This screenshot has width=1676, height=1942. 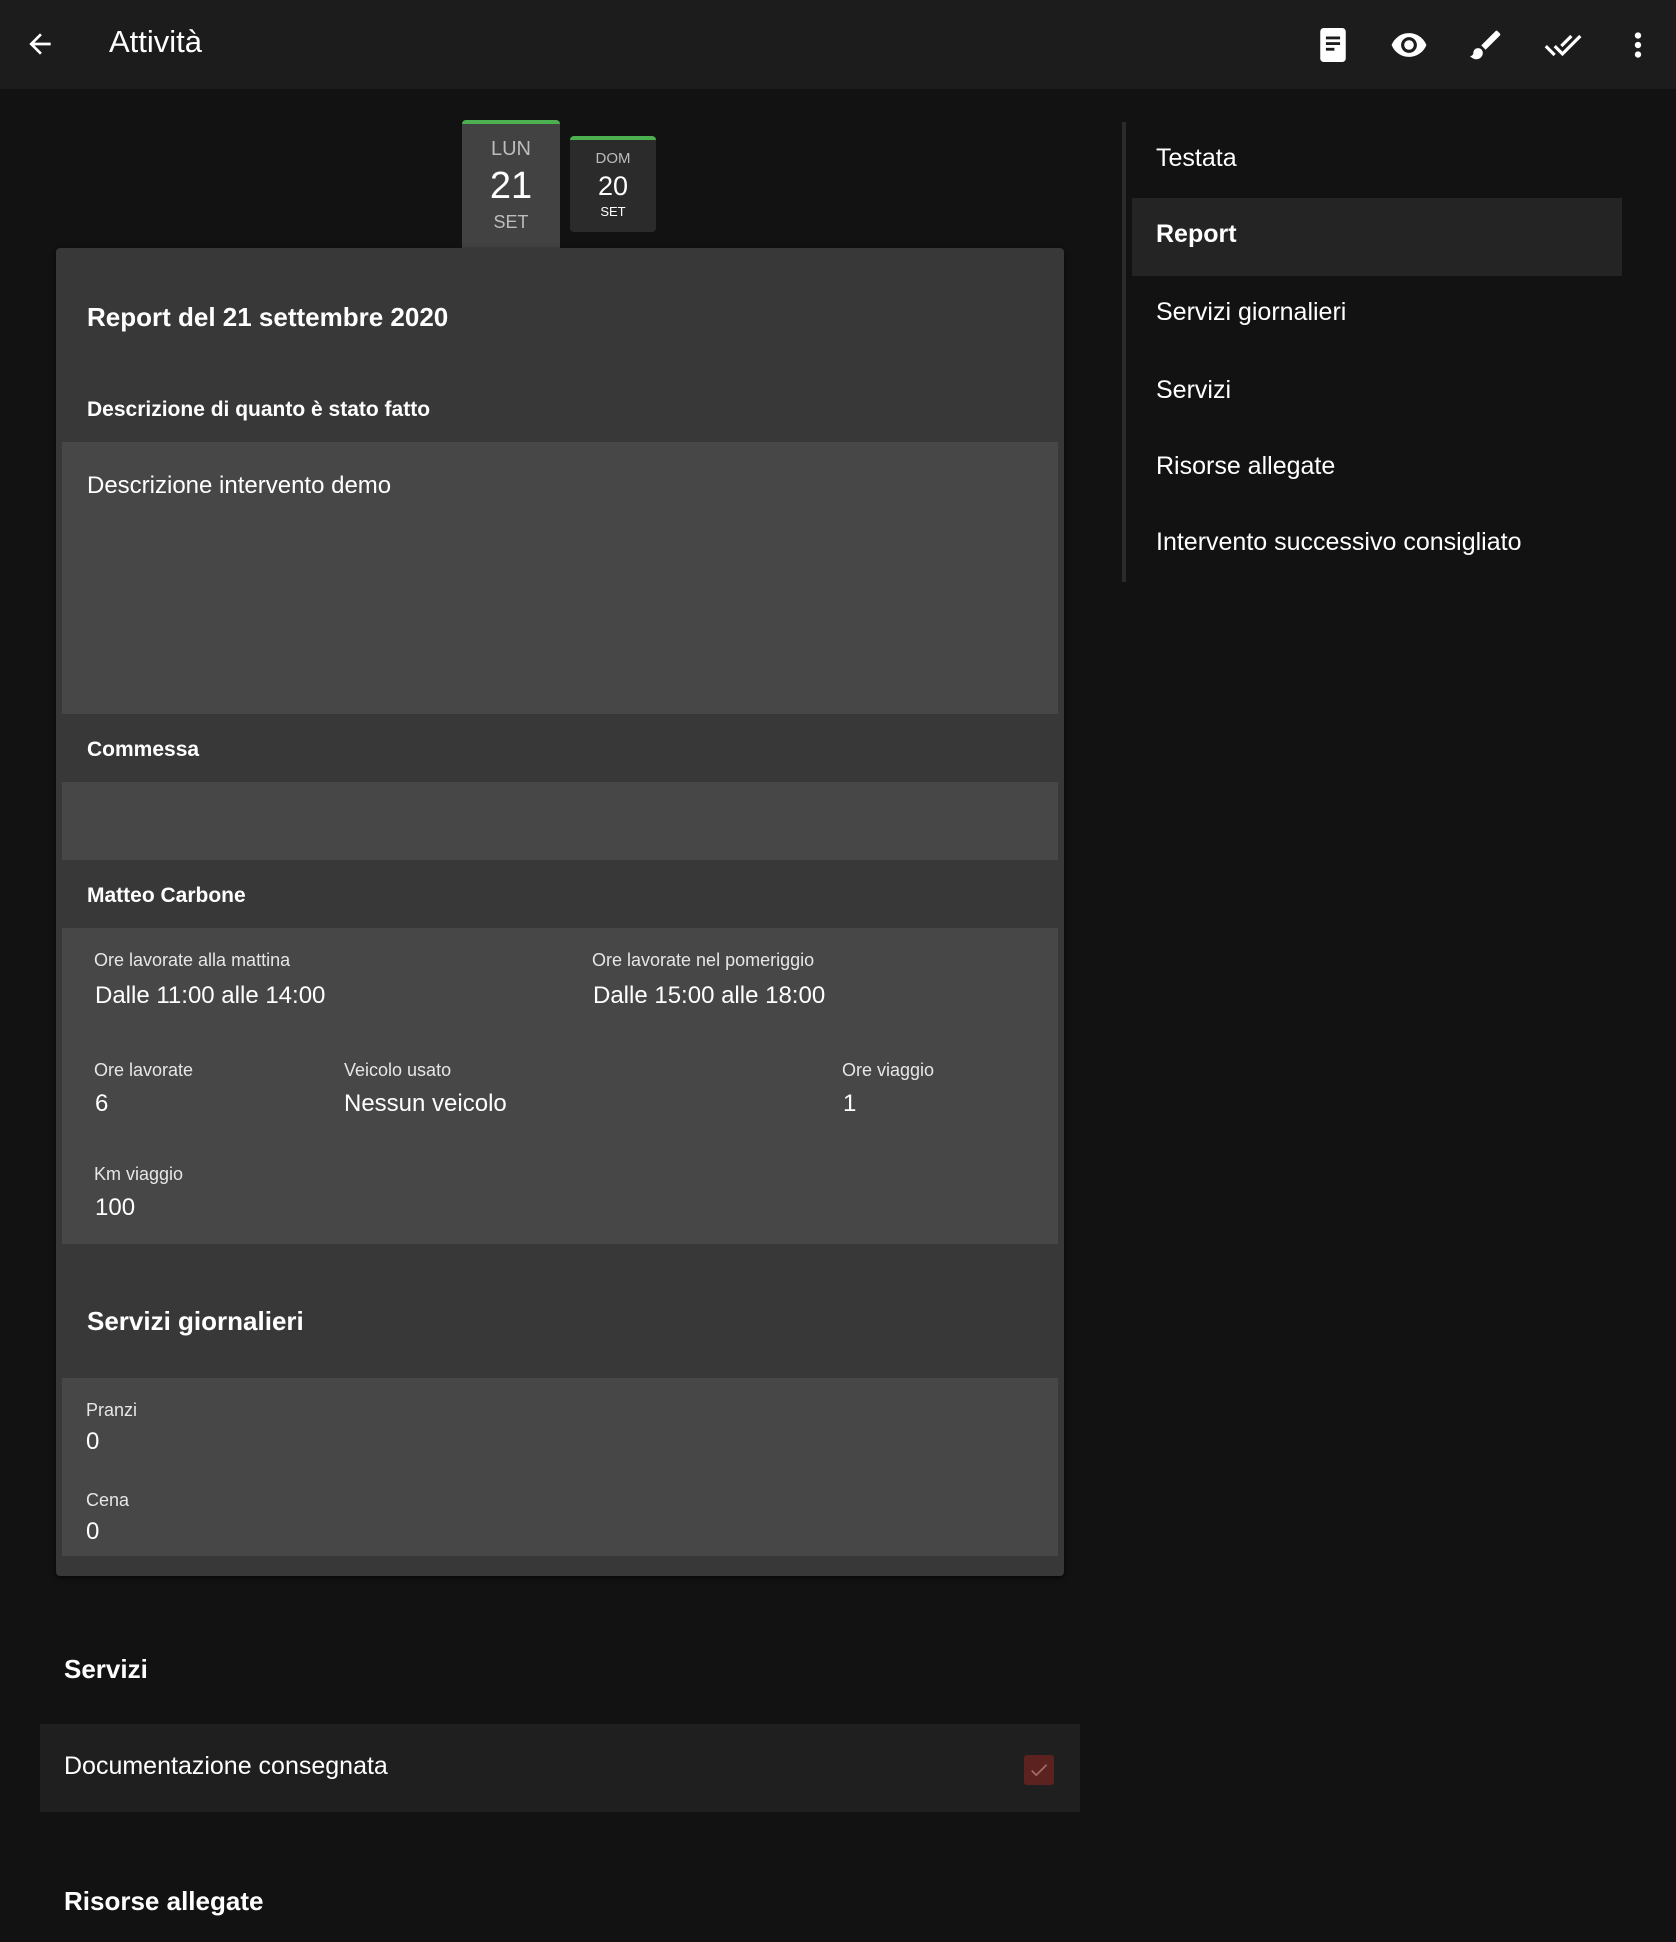 What do you see at coordinates (613, 158) in the screenshot?
I see `day-tab-dow: DOM` at bounding box center [613, 158].